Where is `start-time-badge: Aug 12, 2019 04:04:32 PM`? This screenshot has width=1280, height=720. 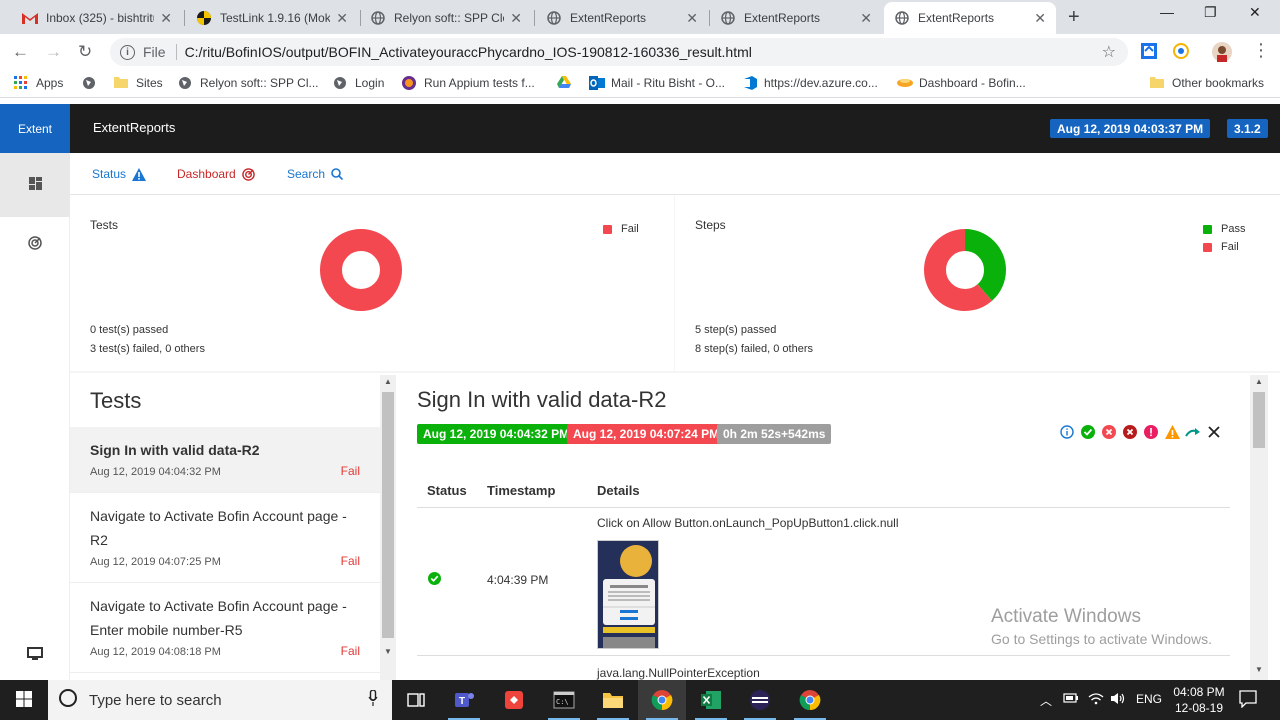
start-time-badge: Aug 12, 2019 04:04:32 PM is located at coordinates (496, 434).